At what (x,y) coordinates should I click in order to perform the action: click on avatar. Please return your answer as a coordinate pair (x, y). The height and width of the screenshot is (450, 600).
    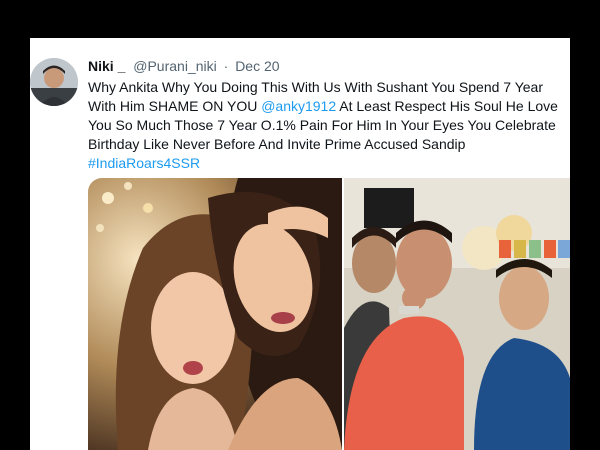
    Looking at the image, I should click on (54, 82).